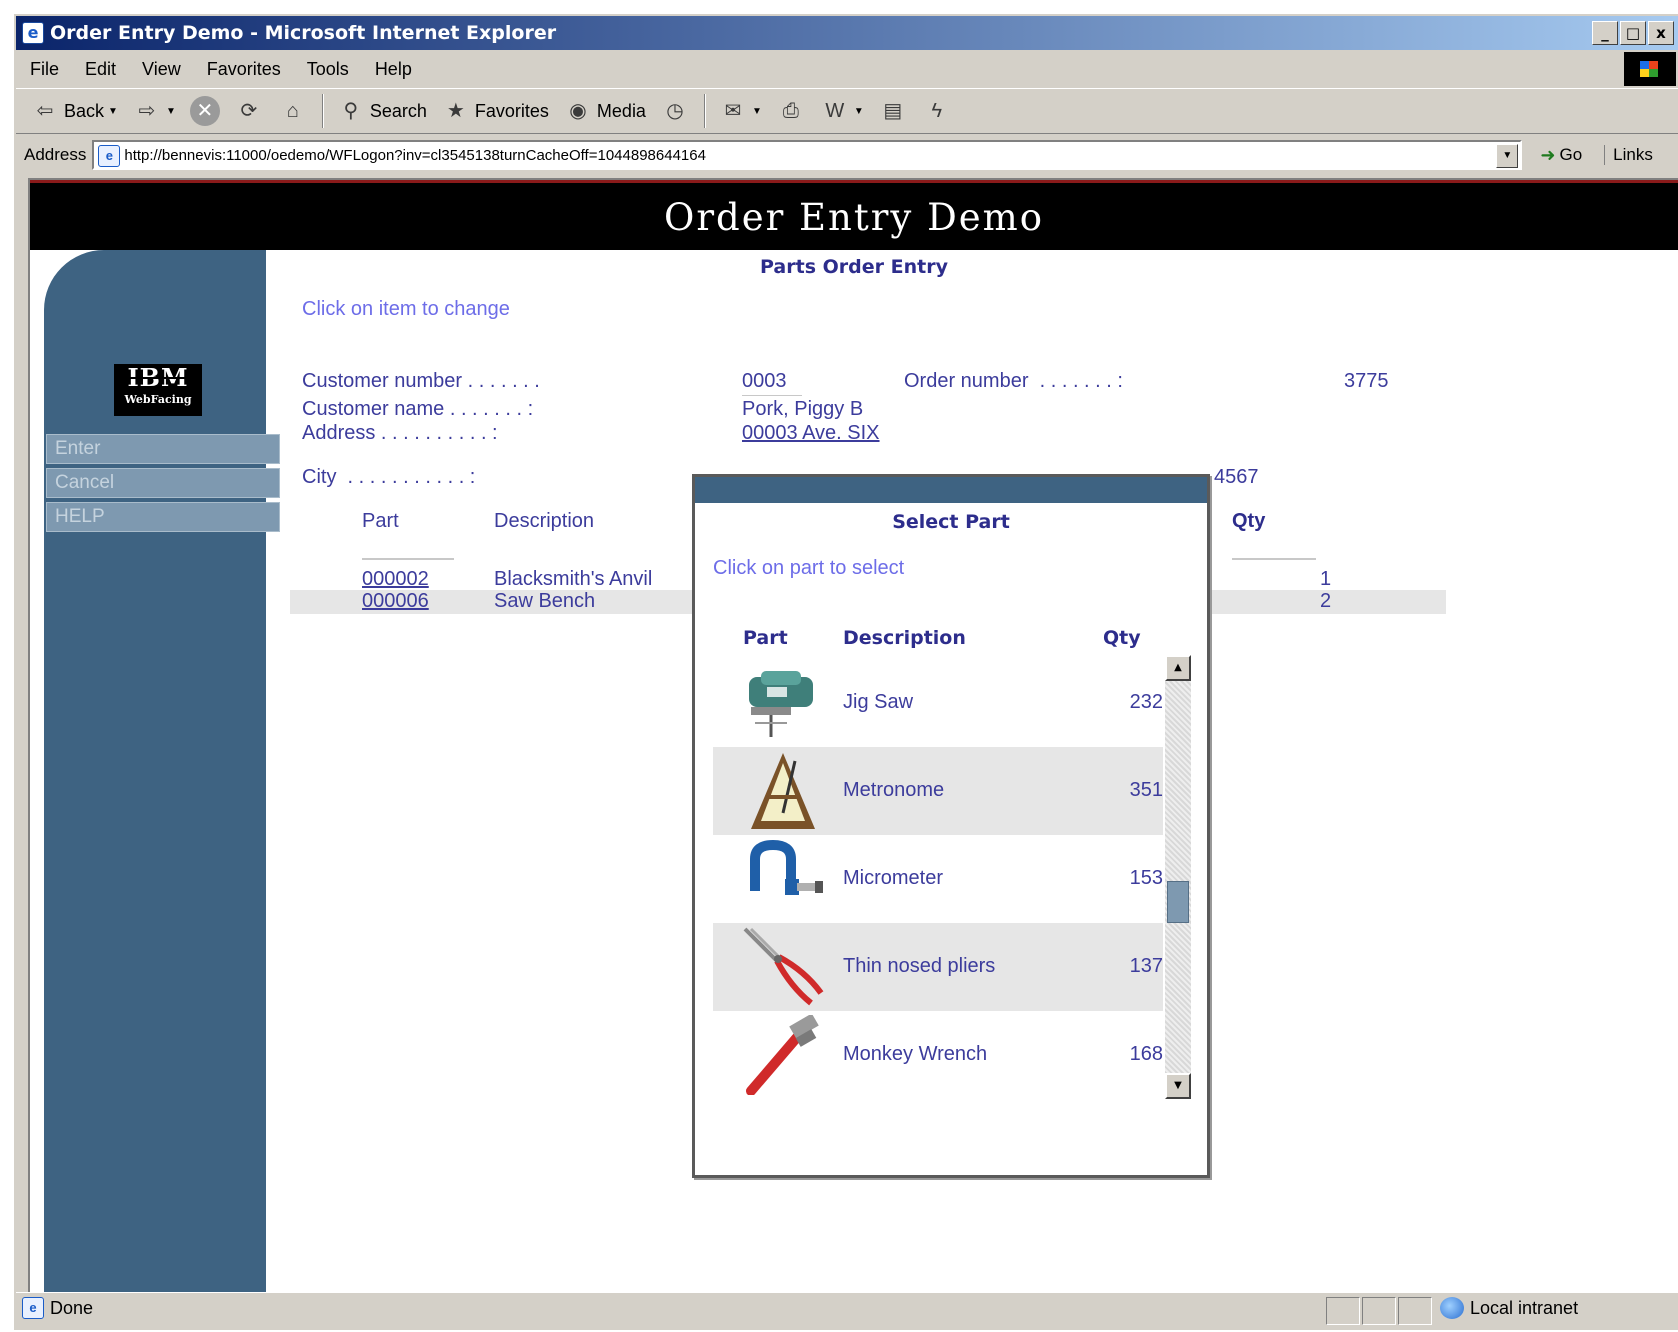 This screenshot has height=1332, width=1678. What do you see at coordinates (418, 409) in the screenshot?
I see `customer-name-label: Customer name . . . . . . . :` at bounding box center [418, 409].